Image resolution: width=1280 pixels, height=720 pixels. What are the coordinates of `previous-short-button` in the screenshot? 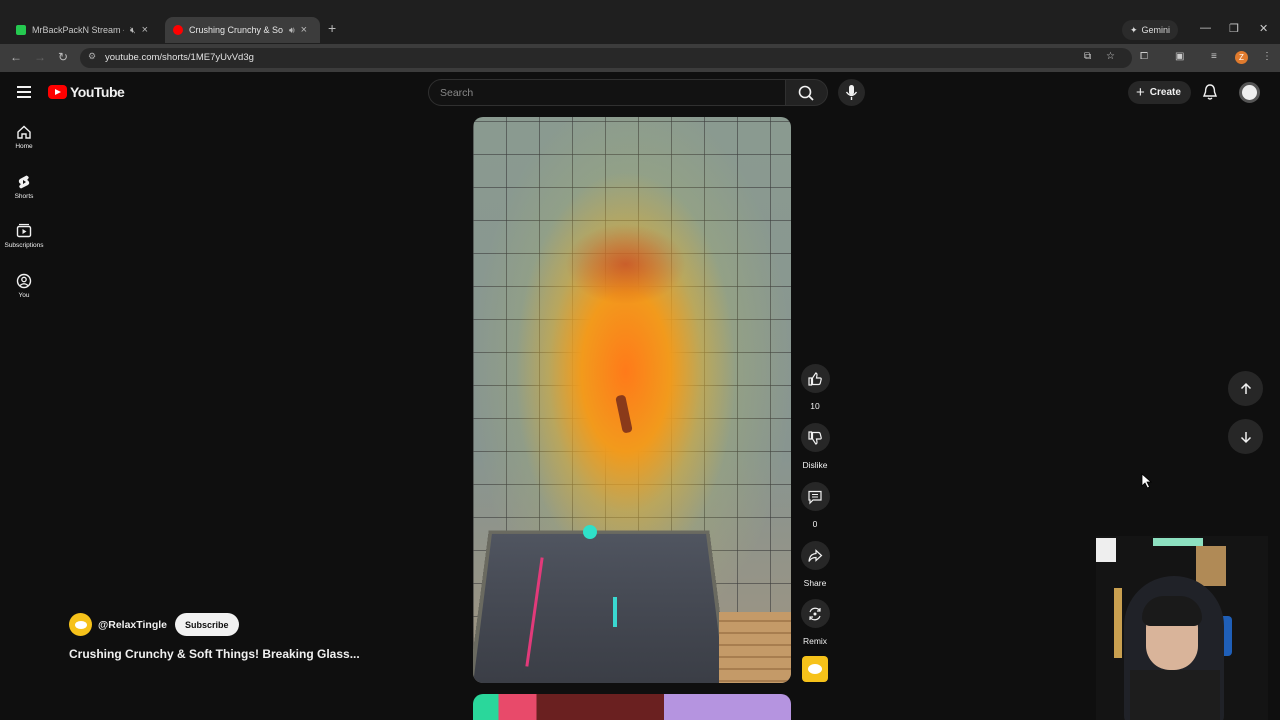 It's located at (1245, 388).